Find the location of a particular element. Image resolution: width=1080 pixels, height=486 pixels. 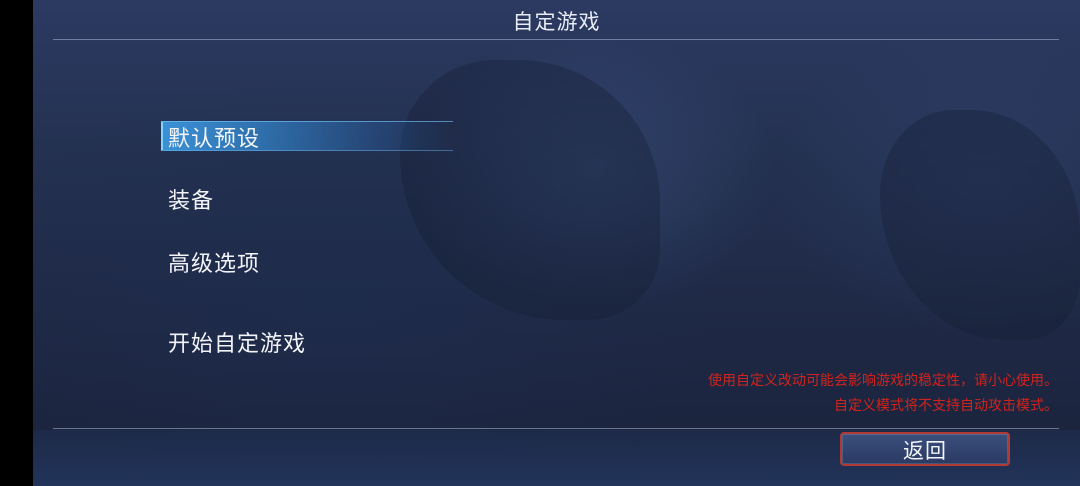

menu-item-equipment: 装备 is located at coordinates (191, 199).